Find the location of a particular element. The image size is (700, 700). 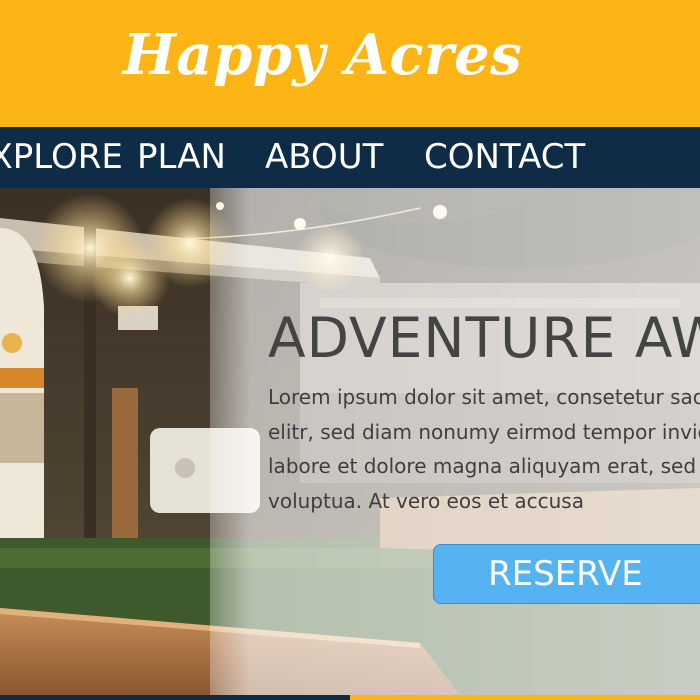

hero-title: ADVENTURE AWAITS is located at coordinates (484, 338).